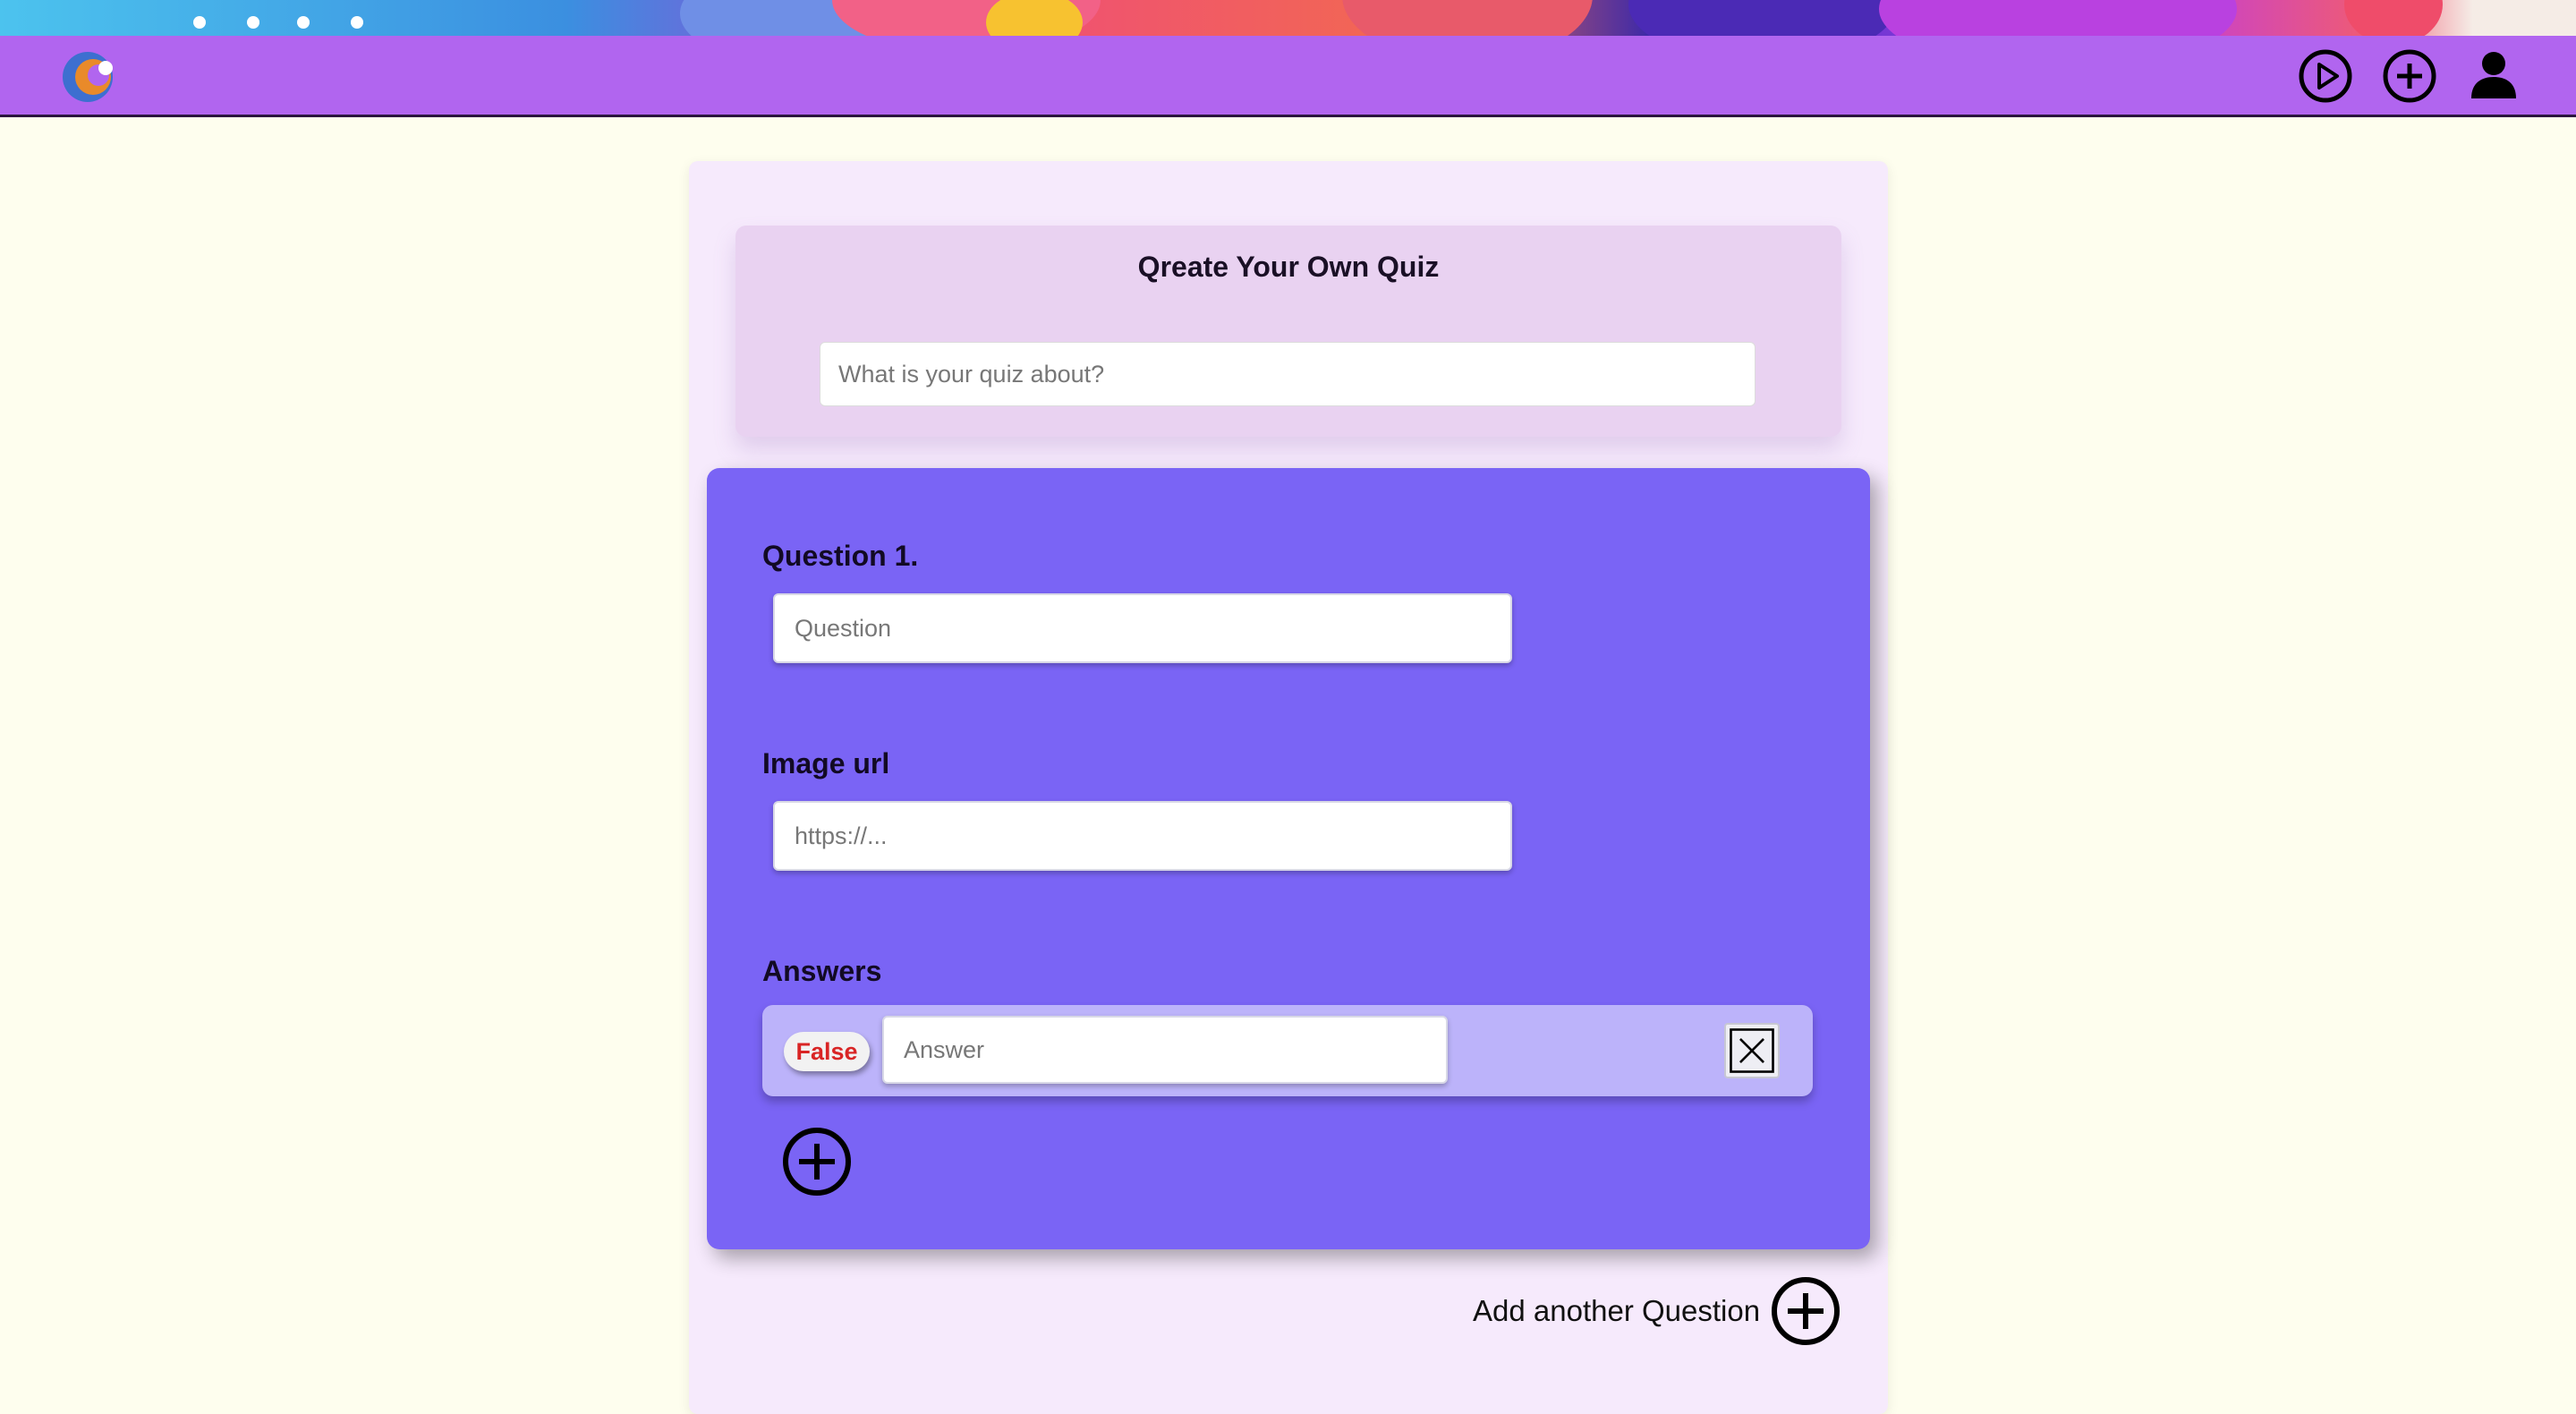 Image resolution: width=2576 pixels, height=1414 pixels. I want to click on question-input, so click(1142, 628).